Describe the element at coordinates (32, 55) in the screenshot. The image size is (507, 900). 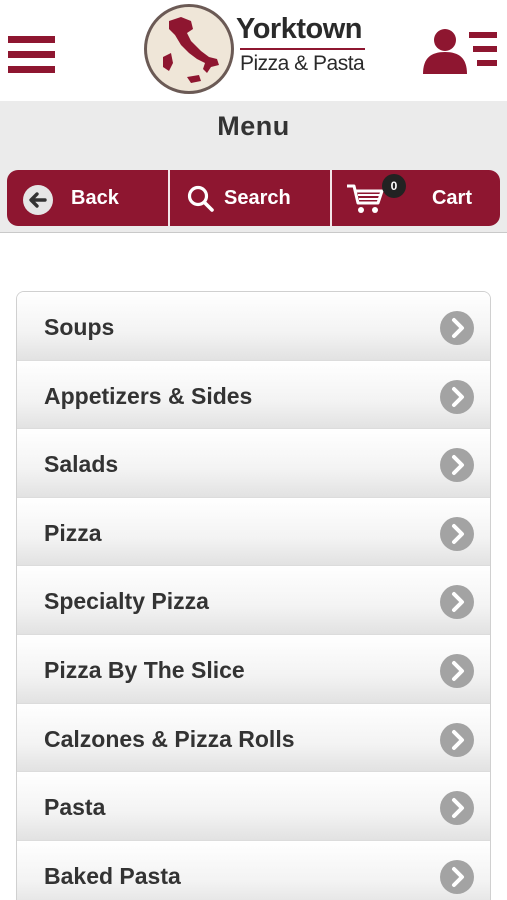
I see `hamburger-icon` at that location.